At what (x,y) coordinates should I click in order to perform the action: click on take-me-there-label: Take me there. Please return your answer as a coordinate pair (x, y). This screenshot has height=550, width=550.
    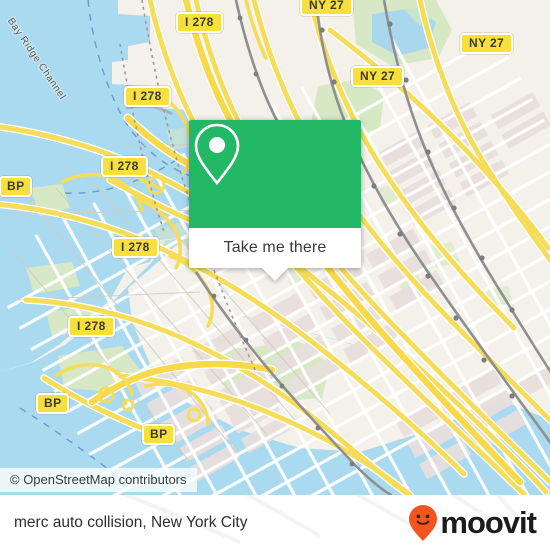
    Looking at the image, I should click on (275, 247).